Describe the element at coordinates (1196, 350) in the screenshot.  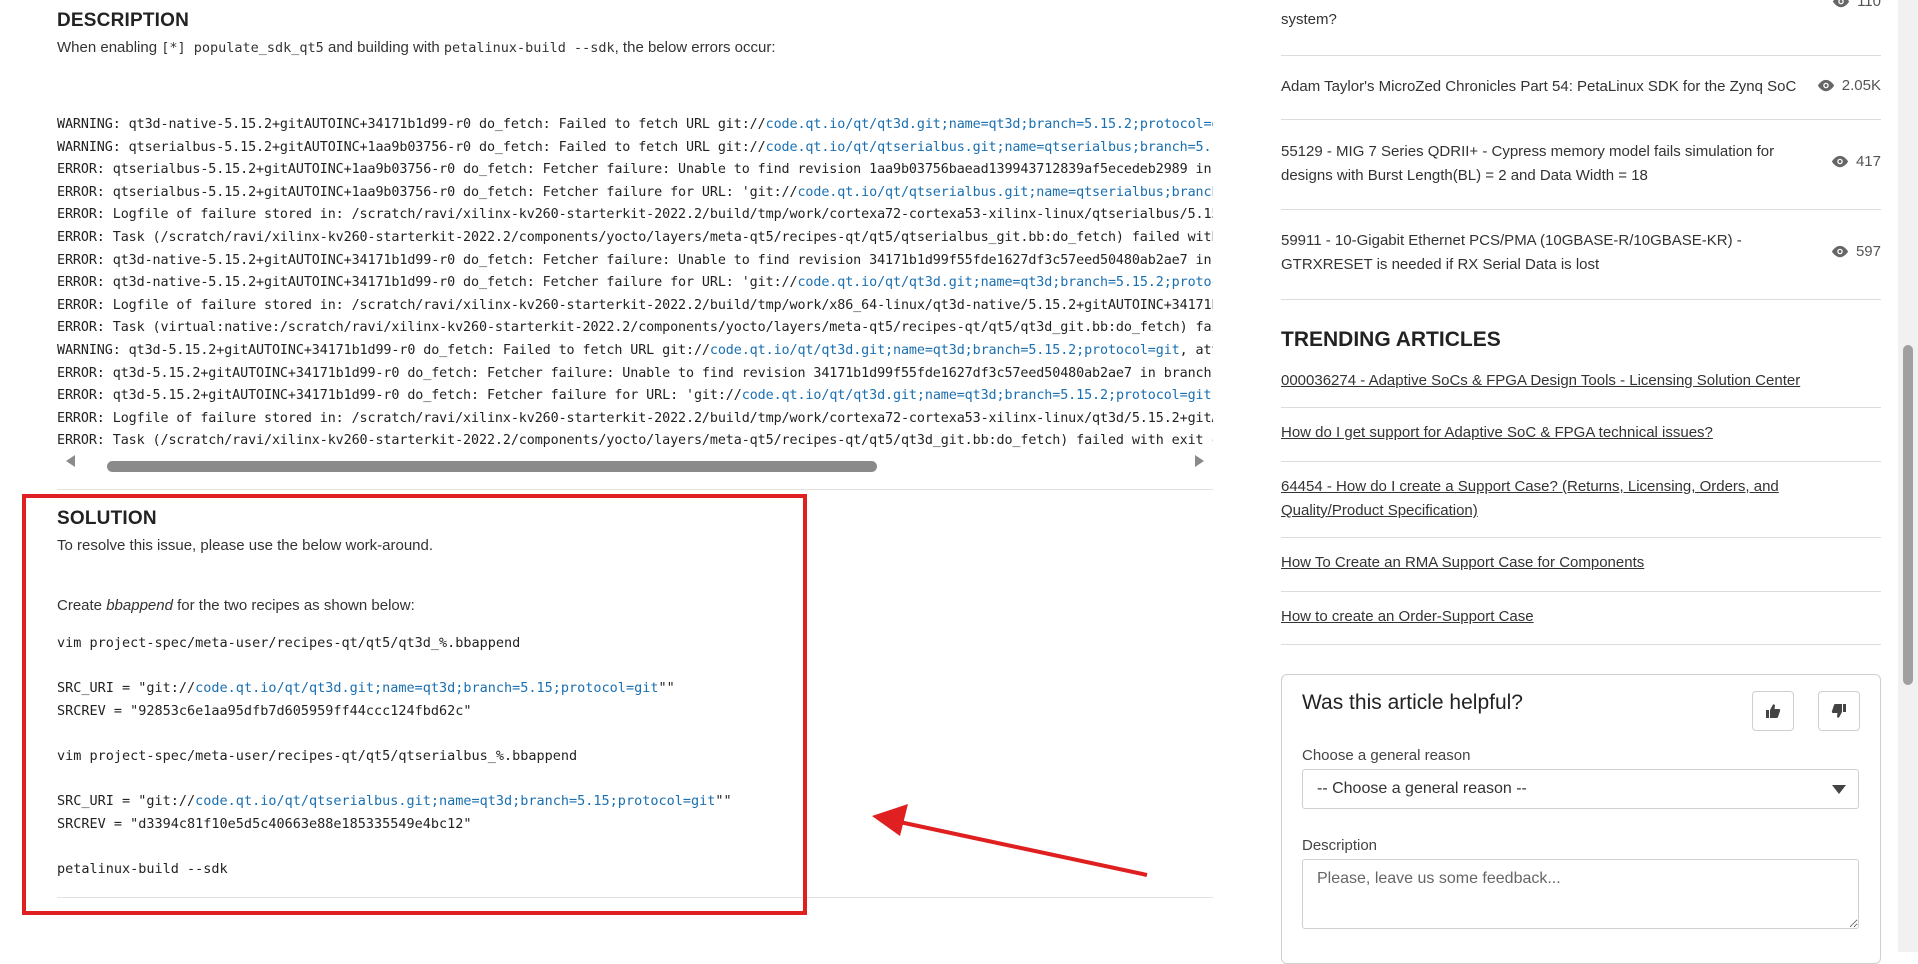
I see `log-text: , attempting MIRRORS if available` at that location.